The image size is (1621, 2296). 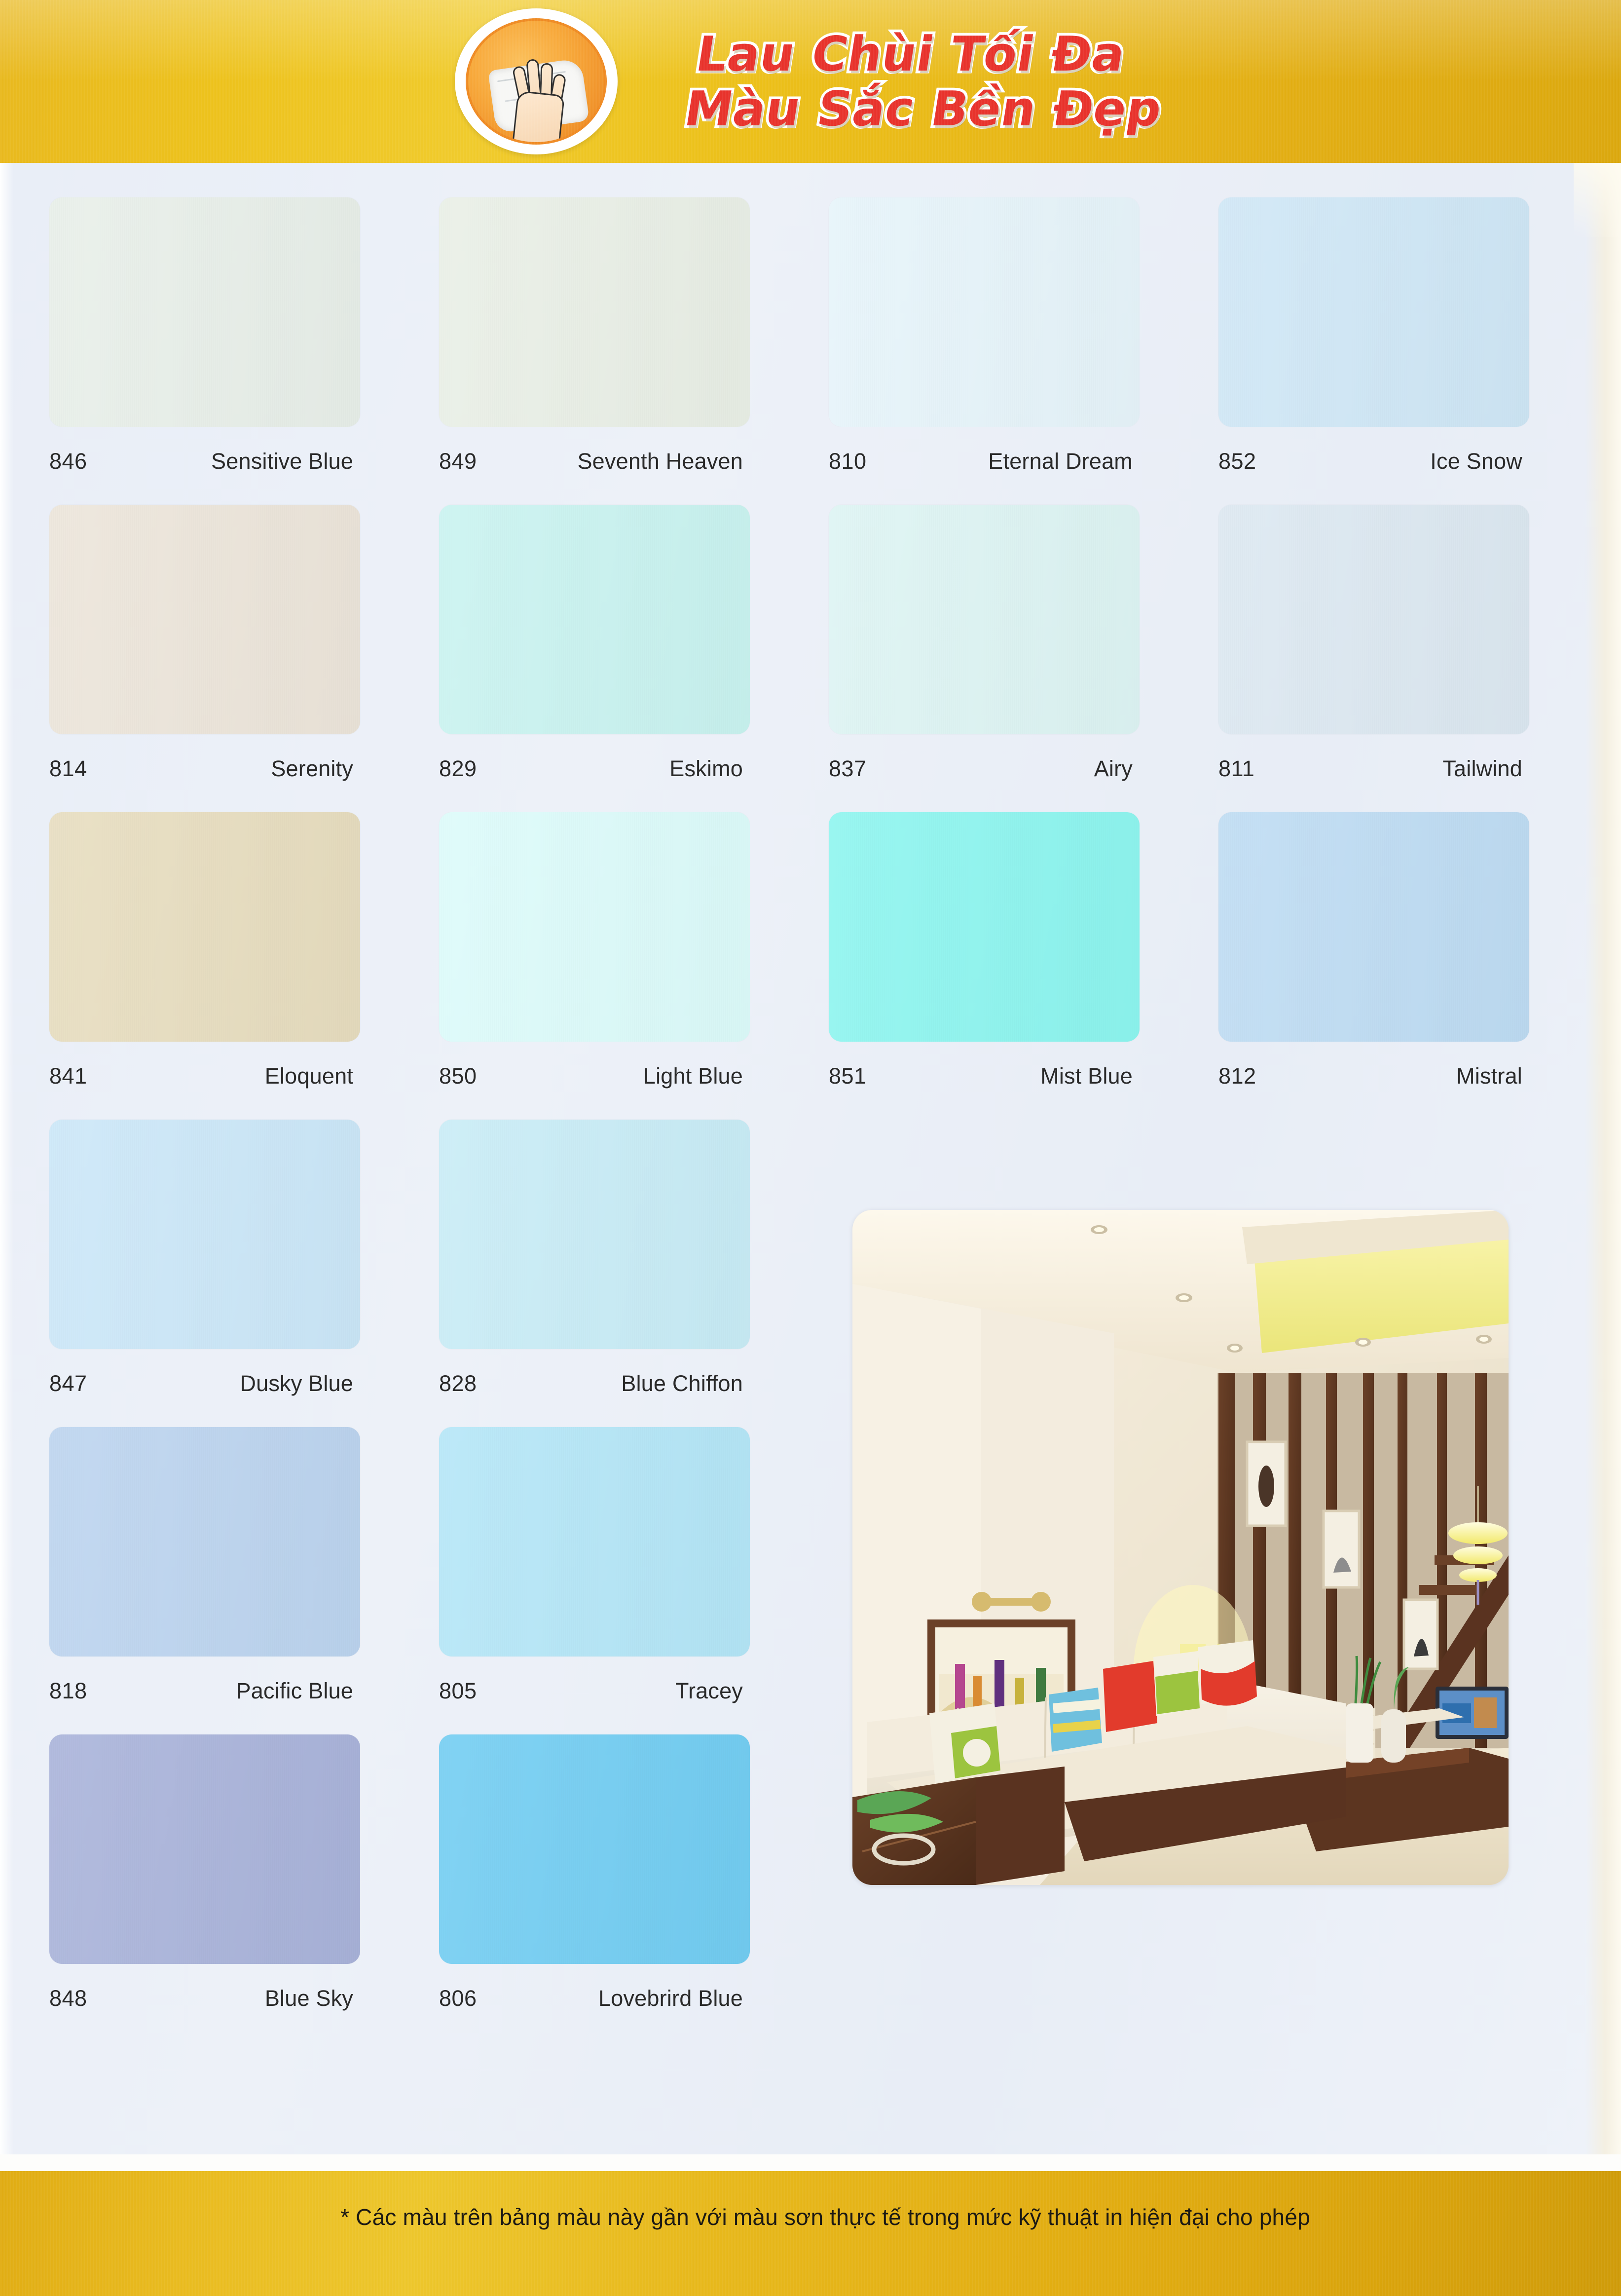 I want to click on swatch-name: Blue Chiffon, so click(x=682, y=1383).